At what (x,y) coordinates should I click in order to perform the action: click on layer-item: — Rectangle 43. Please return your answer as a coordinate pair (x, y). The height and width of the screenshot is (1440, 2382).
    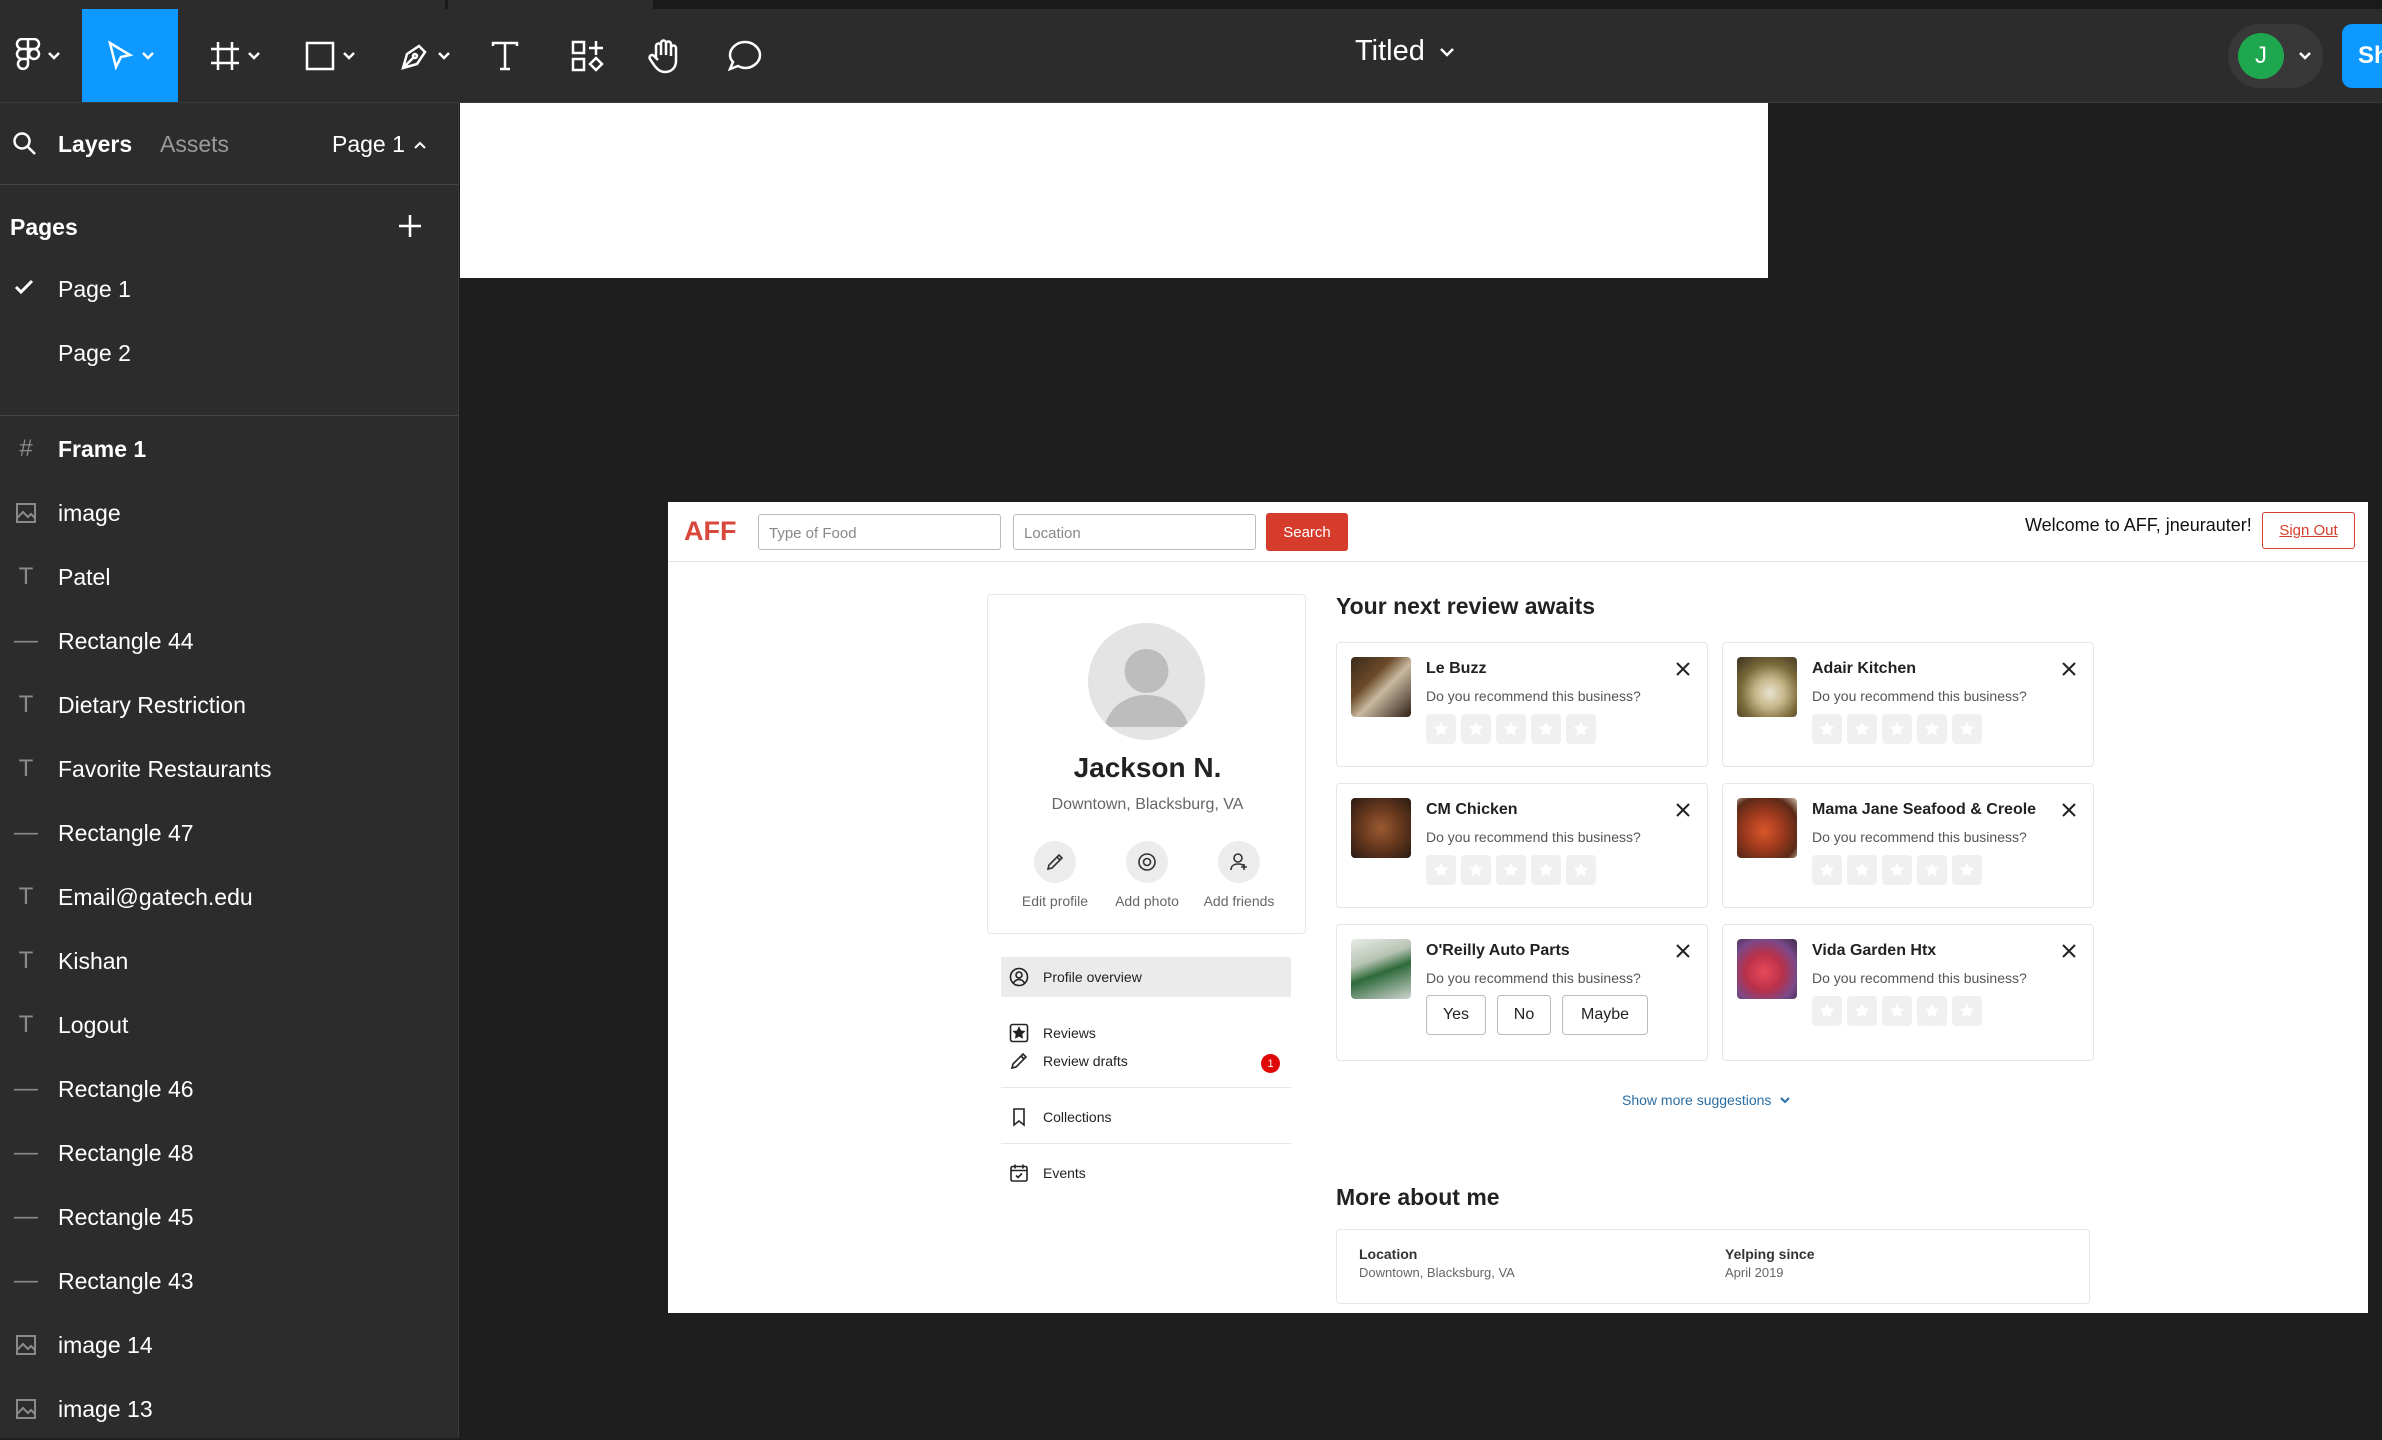
    Looking at the image, I should click on (229, 1282).